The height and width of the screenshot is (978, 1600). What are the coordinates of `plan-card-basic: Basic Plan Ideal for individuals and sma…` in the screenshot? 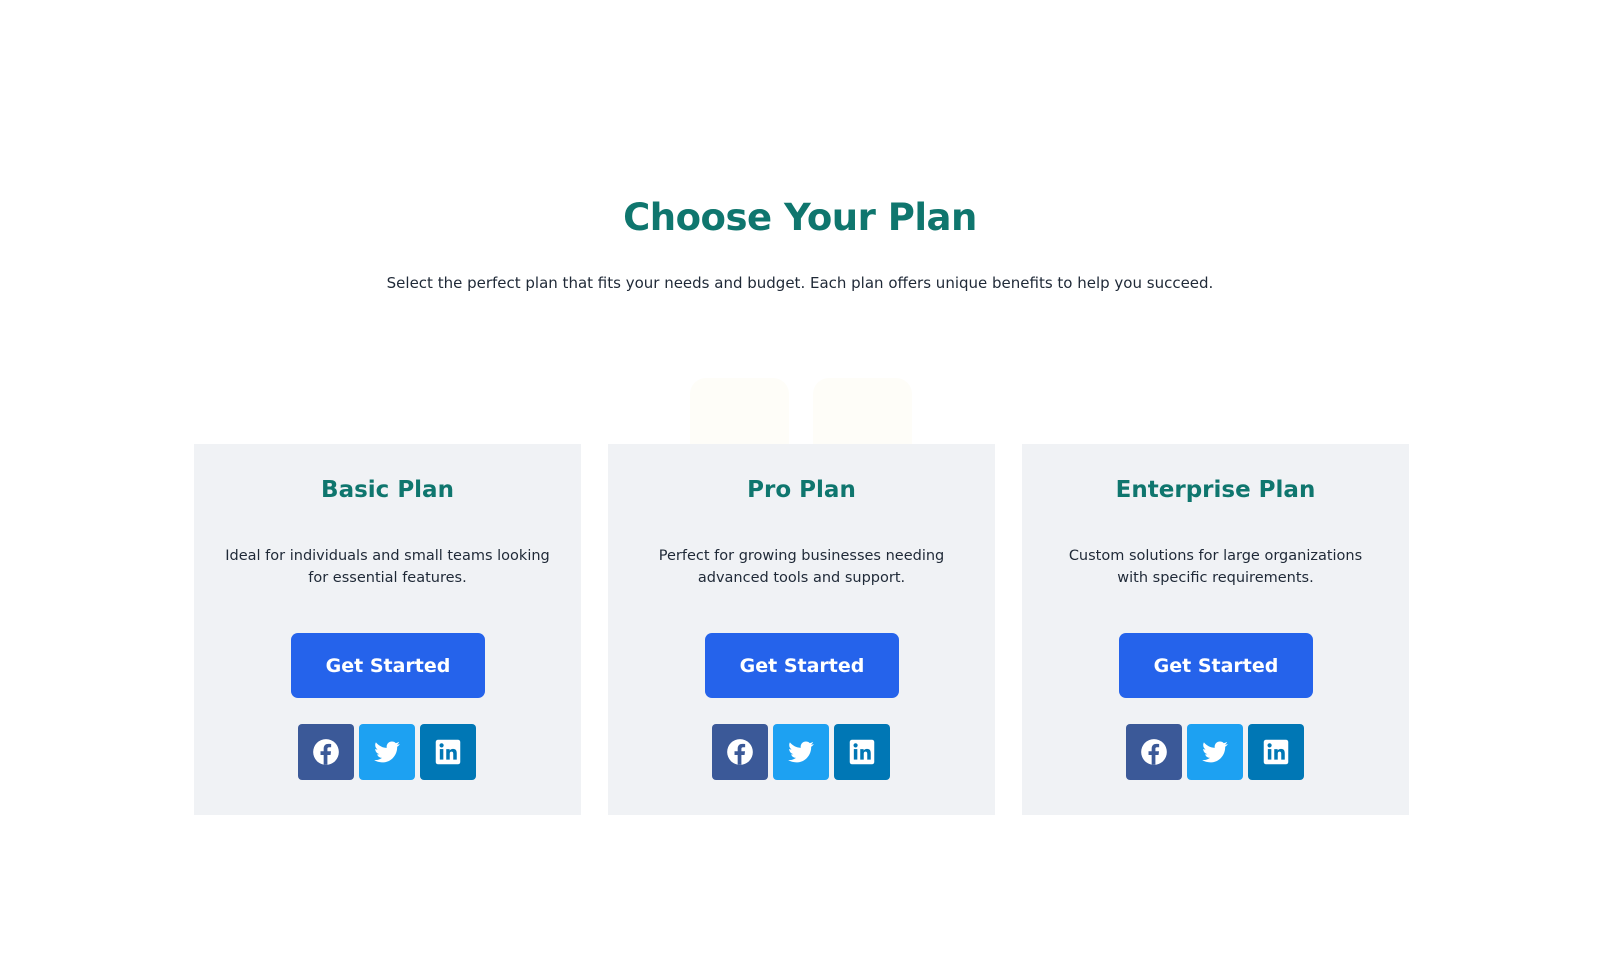 It's located at (387, 629).